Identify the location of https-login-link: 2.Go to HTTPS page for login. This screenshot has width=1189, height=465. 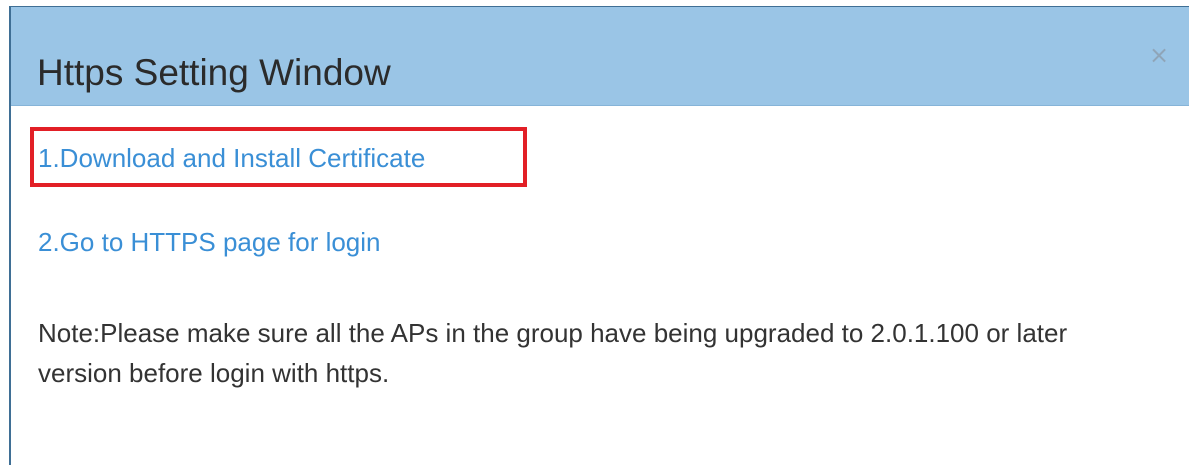
(209, 242).